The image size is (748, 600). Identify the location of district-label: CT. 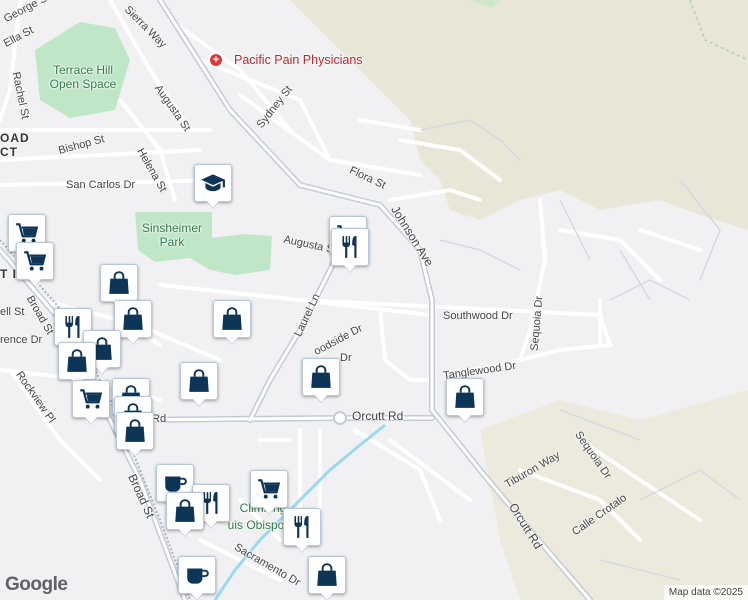
(9, 152).